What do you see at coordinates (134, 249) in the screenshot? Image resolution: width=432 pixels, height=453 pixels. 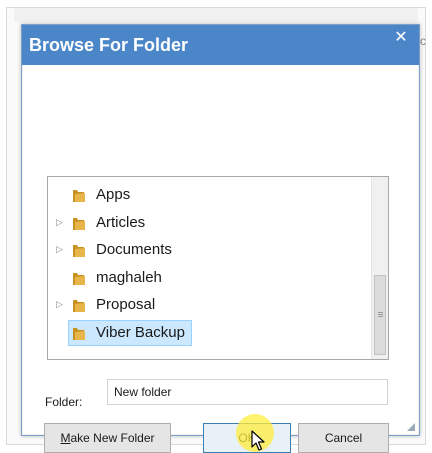 I see `tree-item-label: Documents` at bounding box center [134, 249].